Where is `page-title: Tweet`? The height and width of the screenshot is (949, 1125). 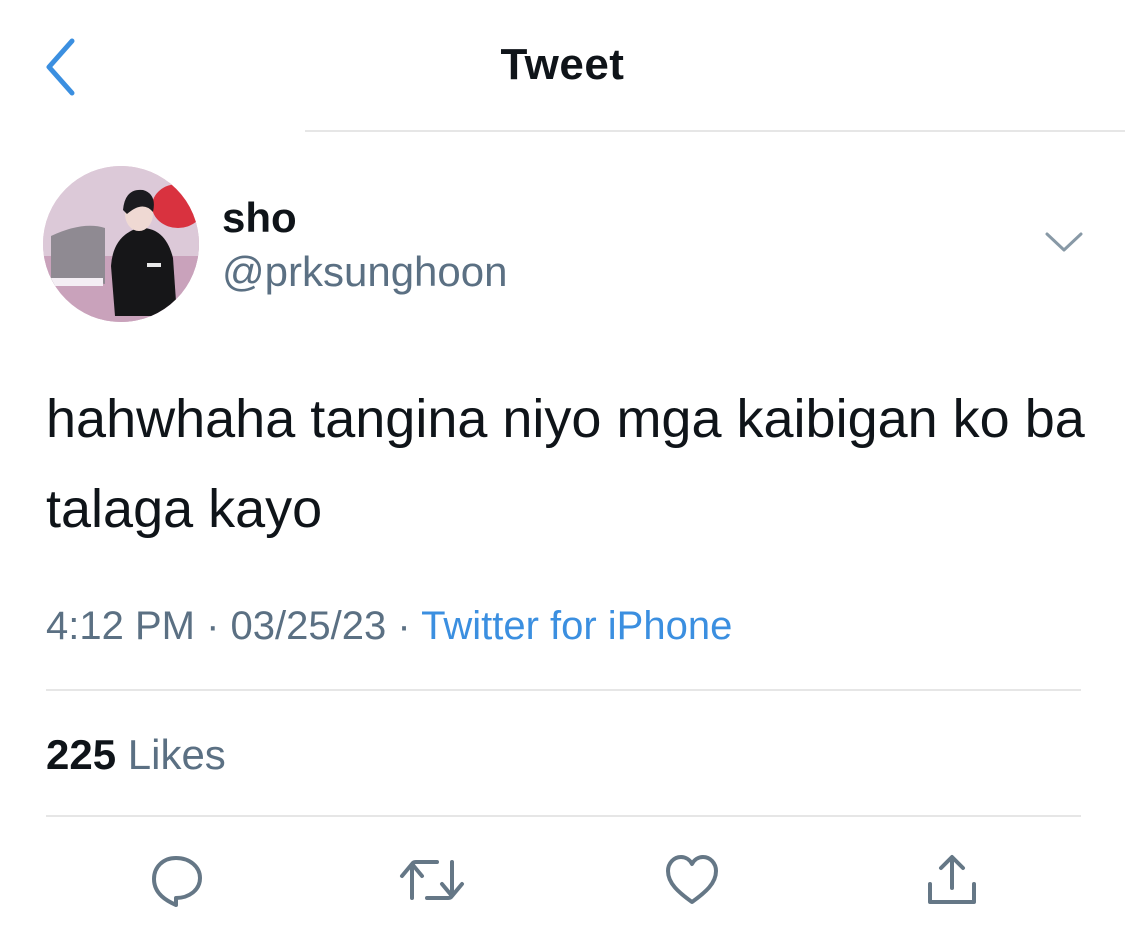 page-title: Tweet is located at coordinates (562, 64).